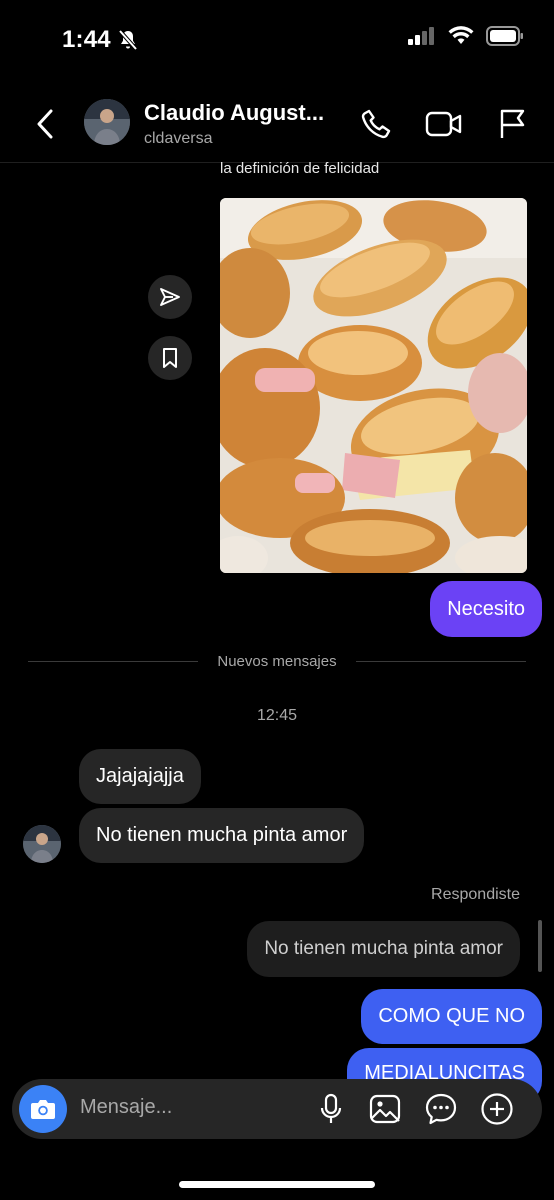  What do you see at coordinates (128, 42) in the screenshot?
I see `bell-slash-icon` at bounding box center [128, 42].